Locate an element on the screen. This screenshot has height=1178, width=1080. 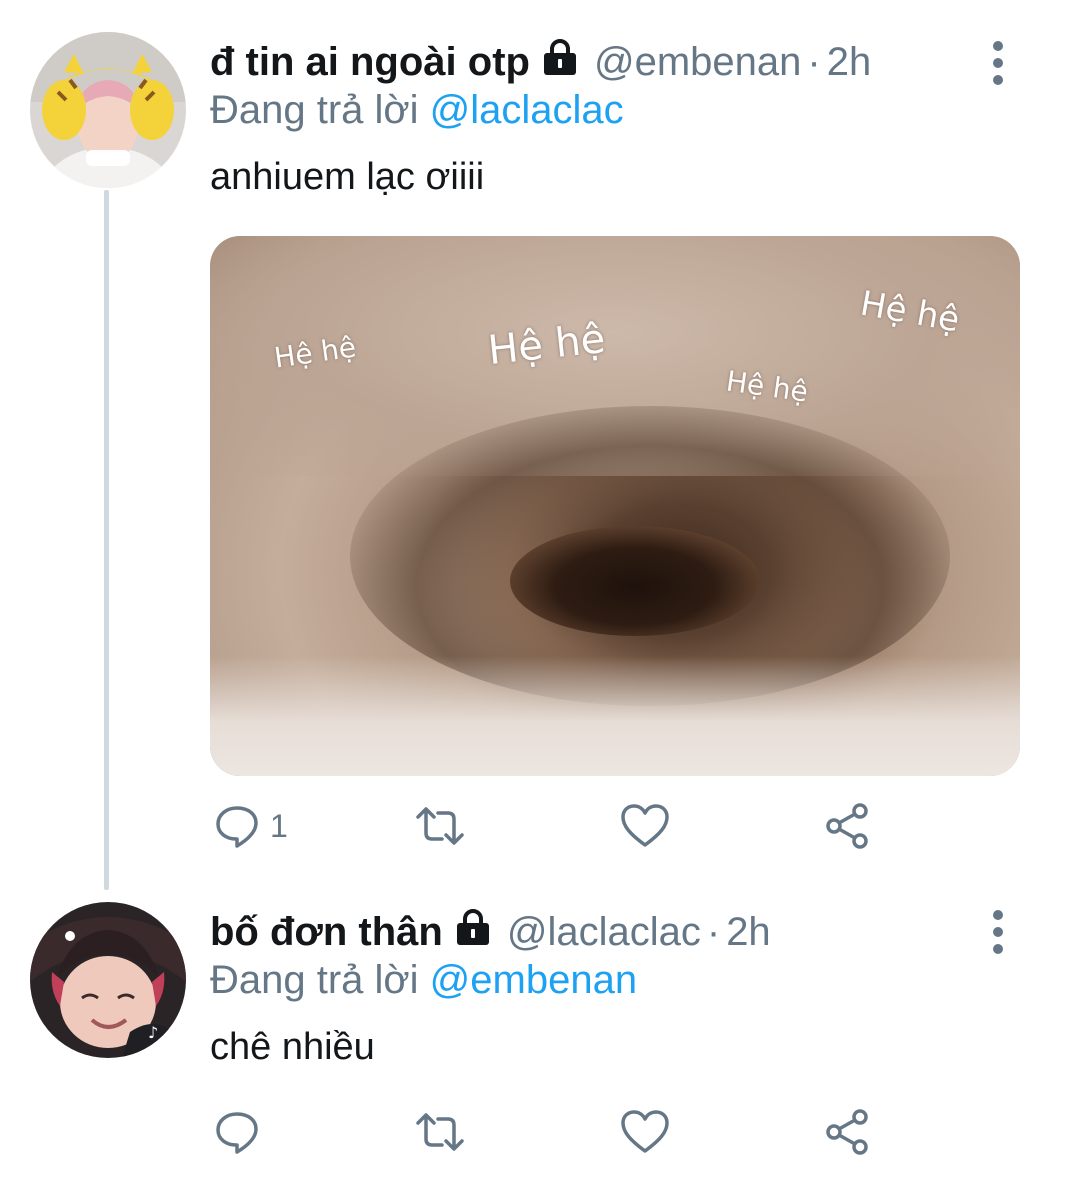
tweet-header: đ tin ai ngoài otp @embenan · 2h is located at coordinates (540, 62).